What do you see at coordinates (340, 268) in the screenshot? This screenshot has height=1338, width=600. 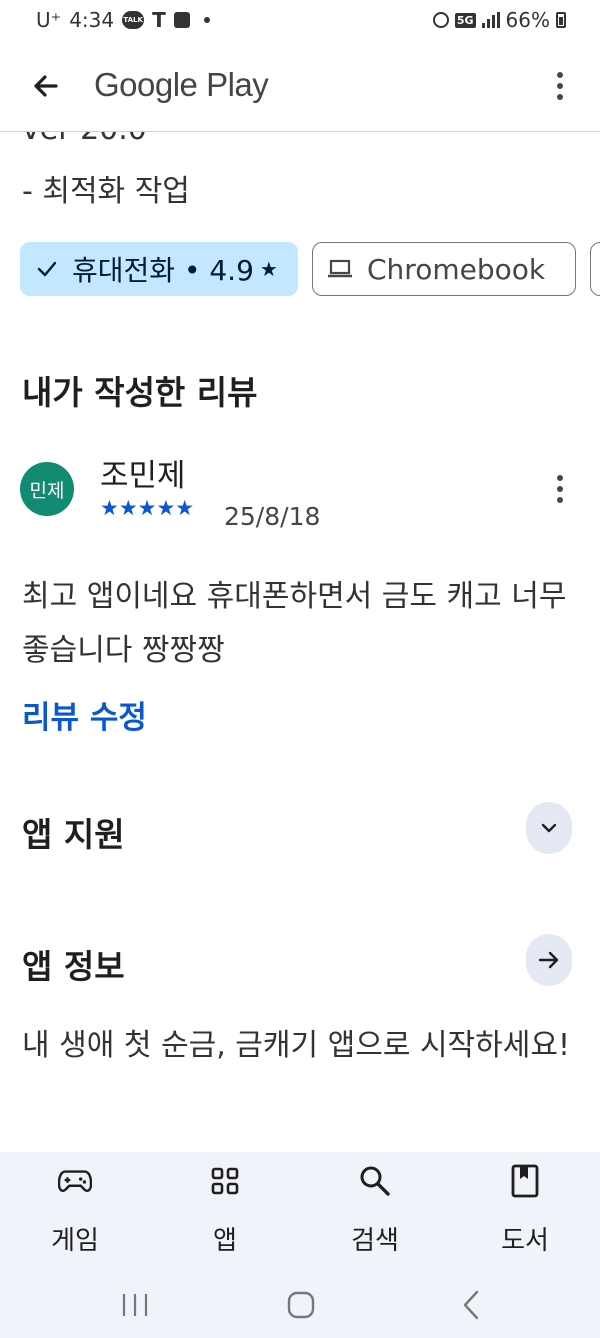 I see `laptop-icon` at bounding box center [340, 268].